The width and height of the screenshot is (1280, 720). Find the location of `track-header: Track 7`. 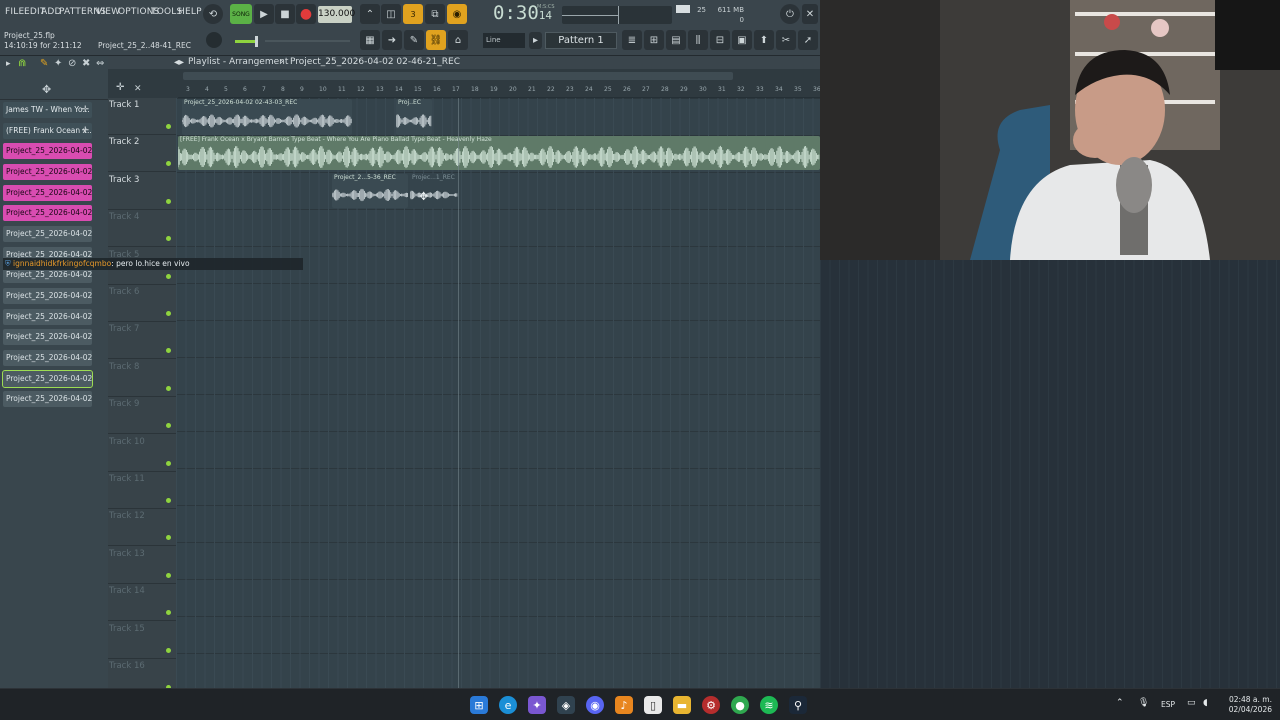

track-header: Track 7 is located at coordinates (142, 341).